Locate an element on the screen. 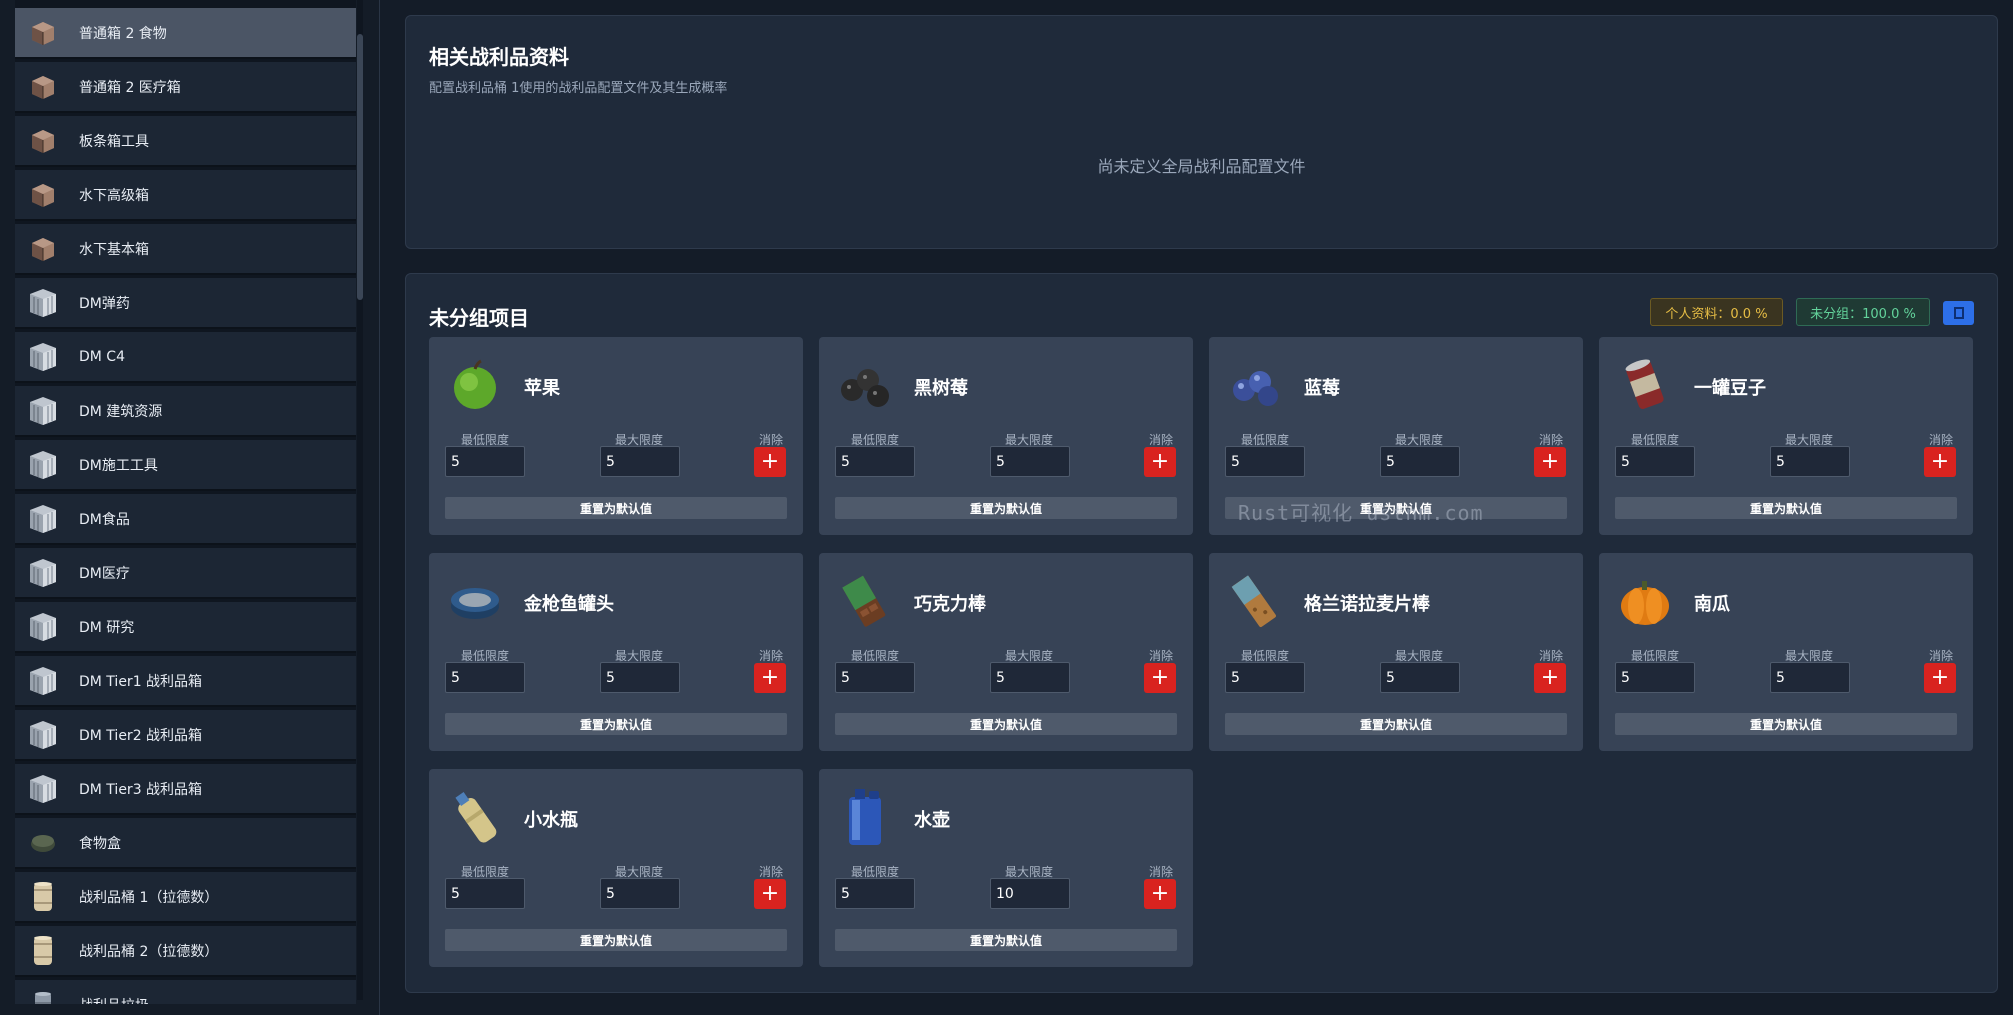 This screenshot has width=2013, height=1015. sidebar-item: 普通箱 2 食物 is located at coordinates (185, 33).